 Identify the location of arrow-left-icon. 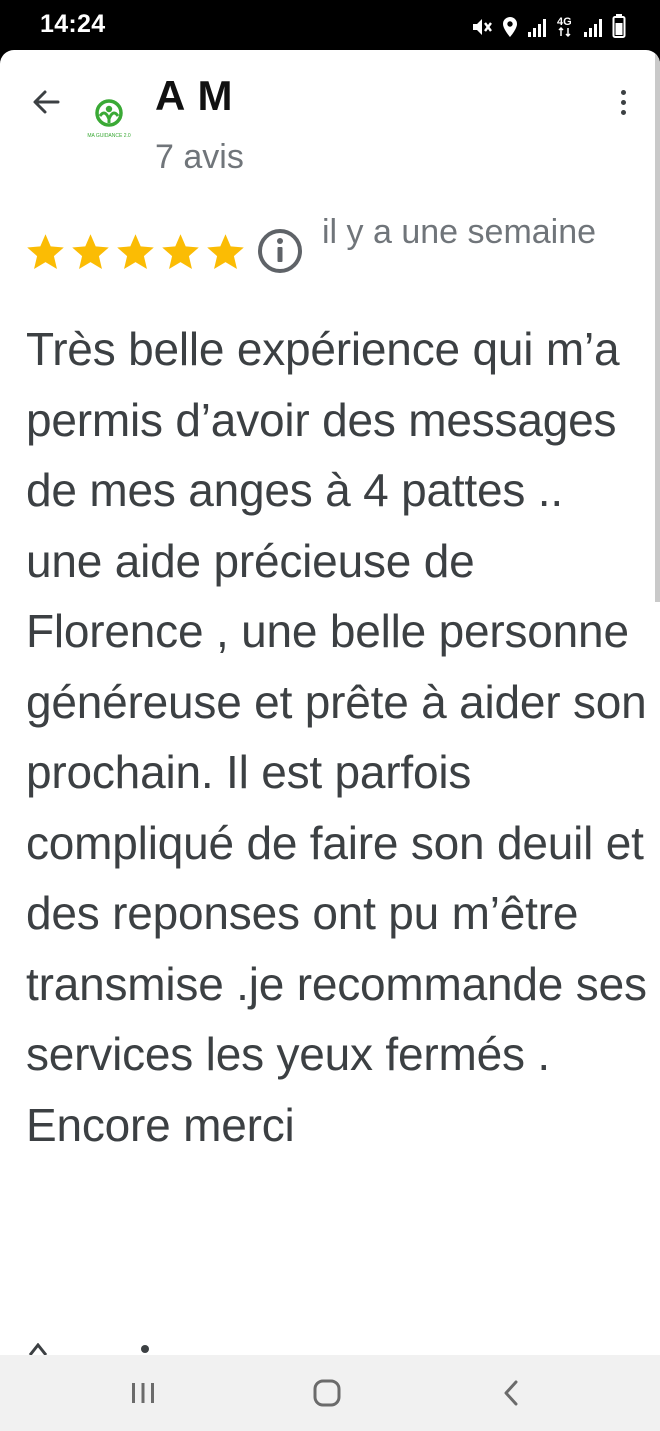
(46, 102).